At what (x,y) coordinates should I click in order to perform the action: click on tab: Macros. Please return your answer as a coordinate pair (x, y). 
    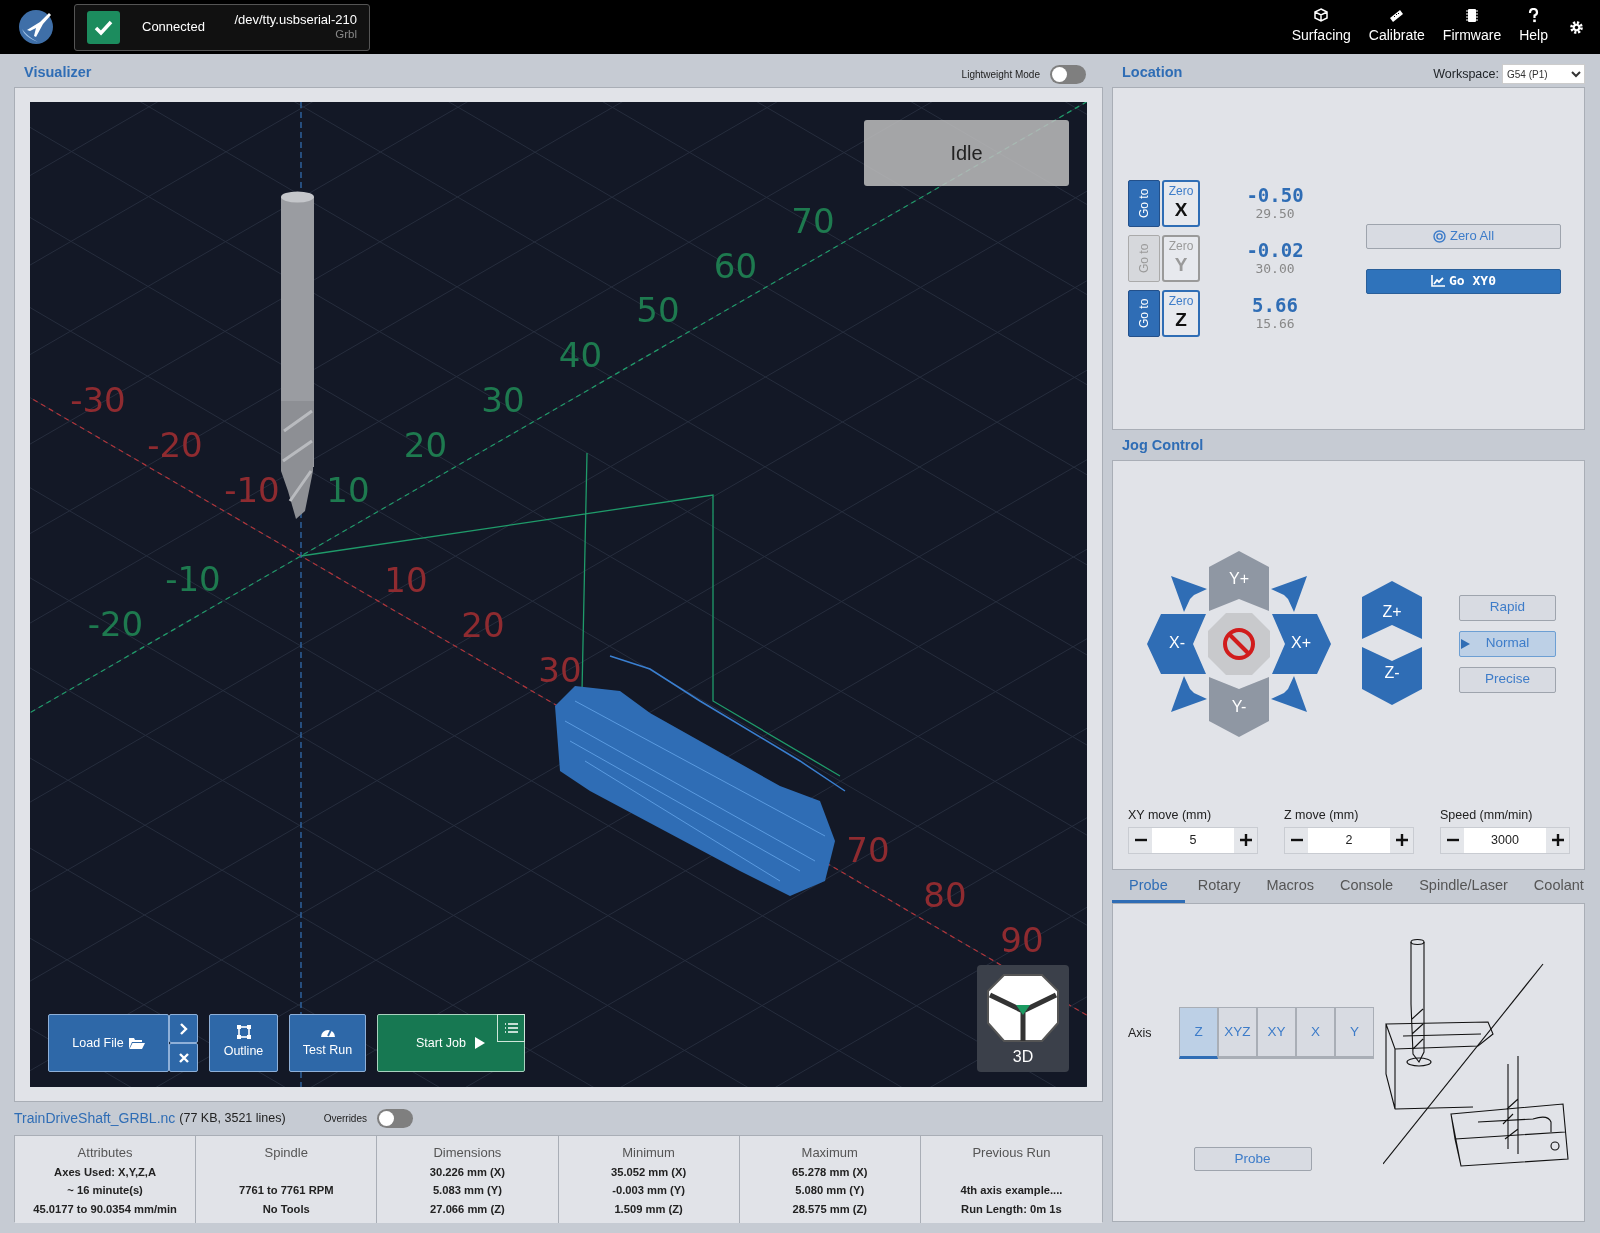
    Looking at the image, I should click on (1290, 889).